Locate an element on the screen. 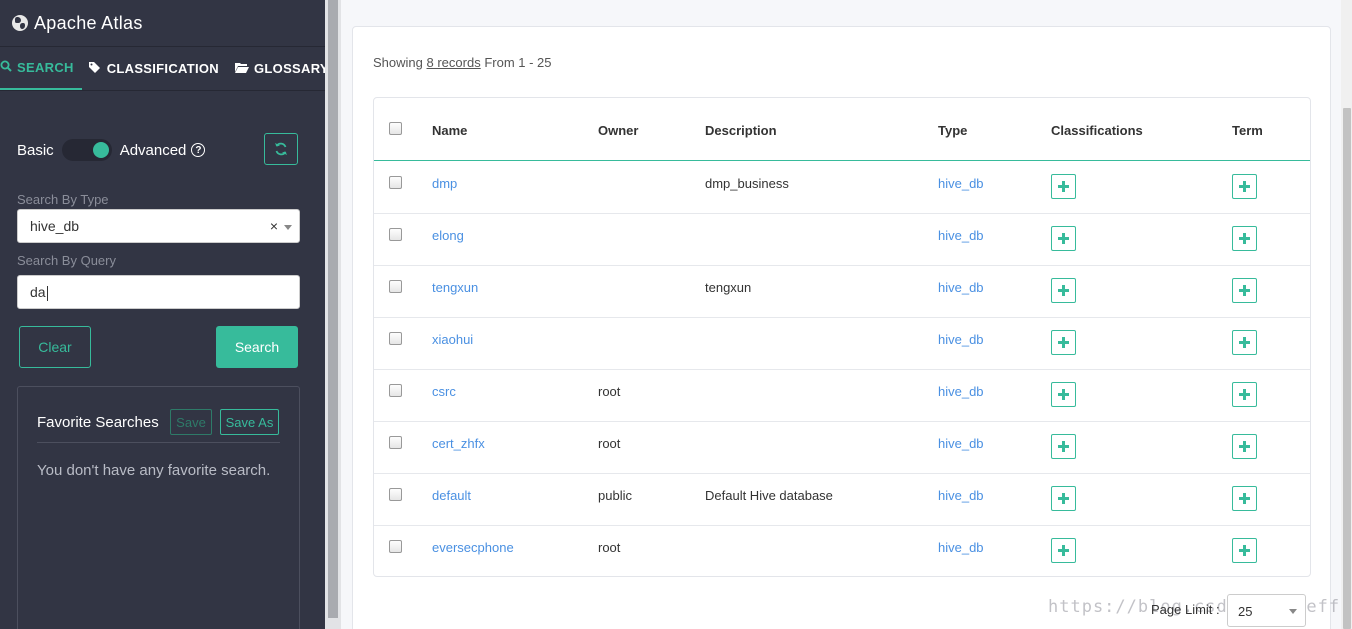  entity-name-link: eversecphone is located at coordinates (473, 547).